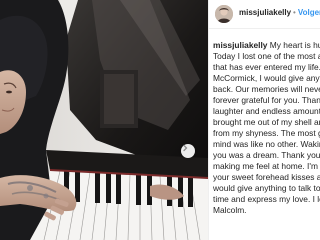 The image size is (320, 240). I want to click on caption-line: from my shyness. The most gentl, so click(266, 133).